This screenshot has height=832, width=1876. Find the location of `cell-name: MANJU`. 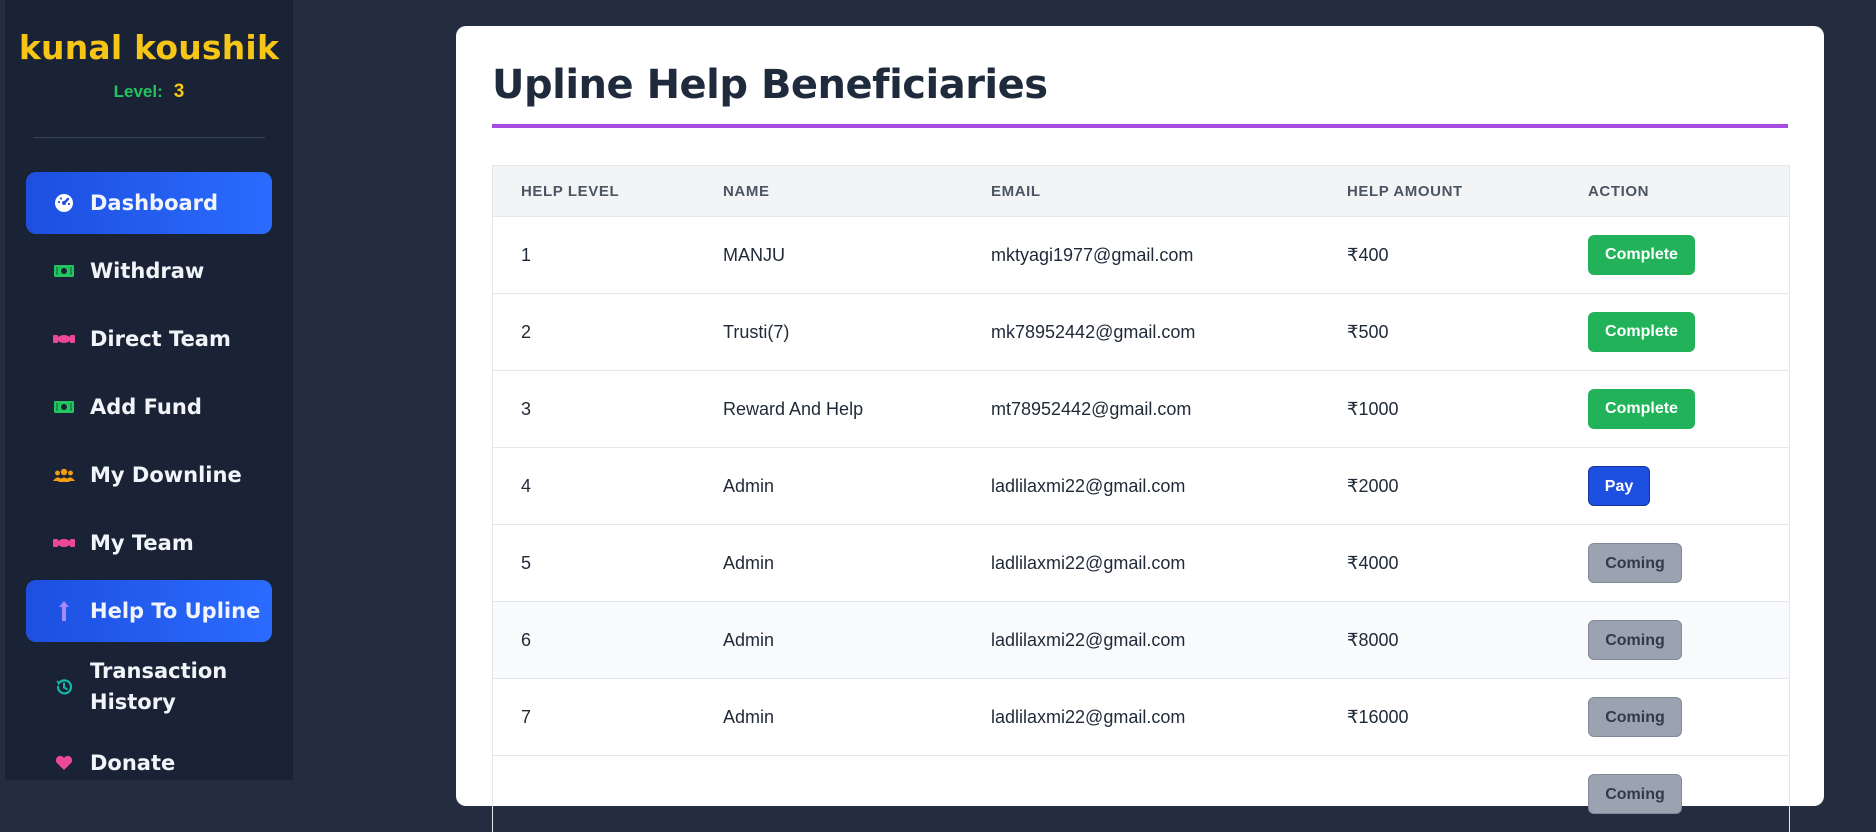

cell-name: MANJU is located at coordinates (829, 255).